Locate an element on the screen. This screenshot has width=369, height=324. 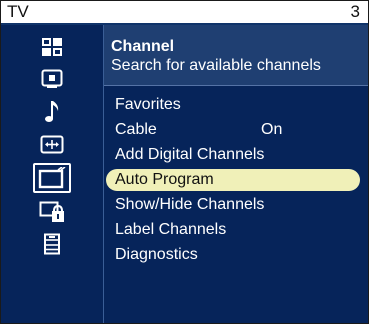
setup-list-icon is located at coordinates (52, 244).